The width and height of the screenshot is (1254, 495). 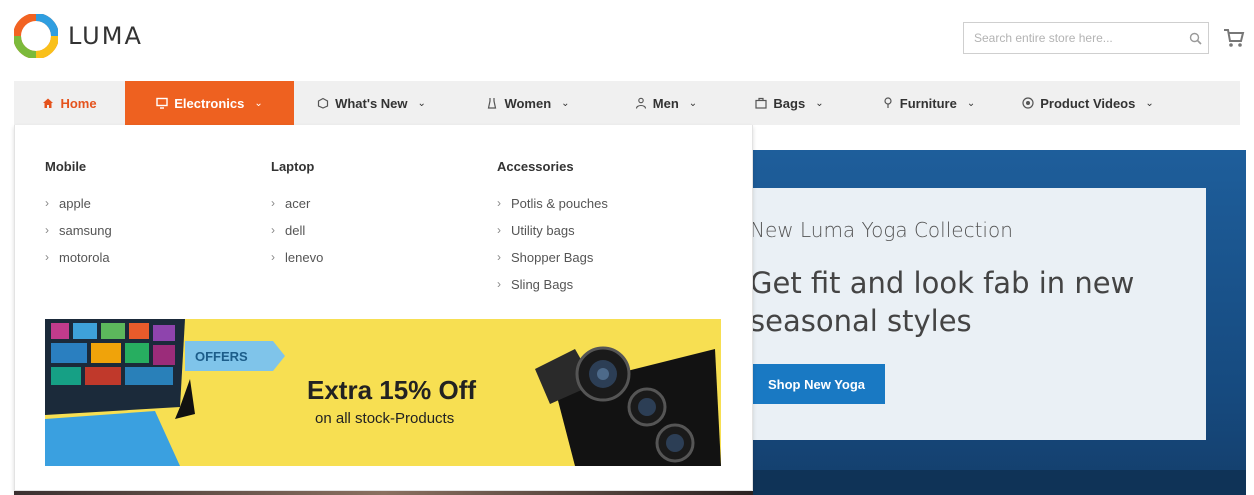 What do you see at coordinates (392, 390) in the screenshot?
I see `promo-title: Extra 15% Off` at bounding box center [392, 390].